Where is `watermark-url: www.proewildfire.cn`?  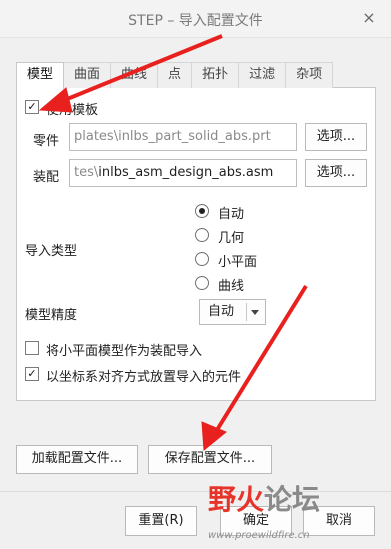 watermark-url: www.proewildfire.cn is located at coordinates (259, 535).